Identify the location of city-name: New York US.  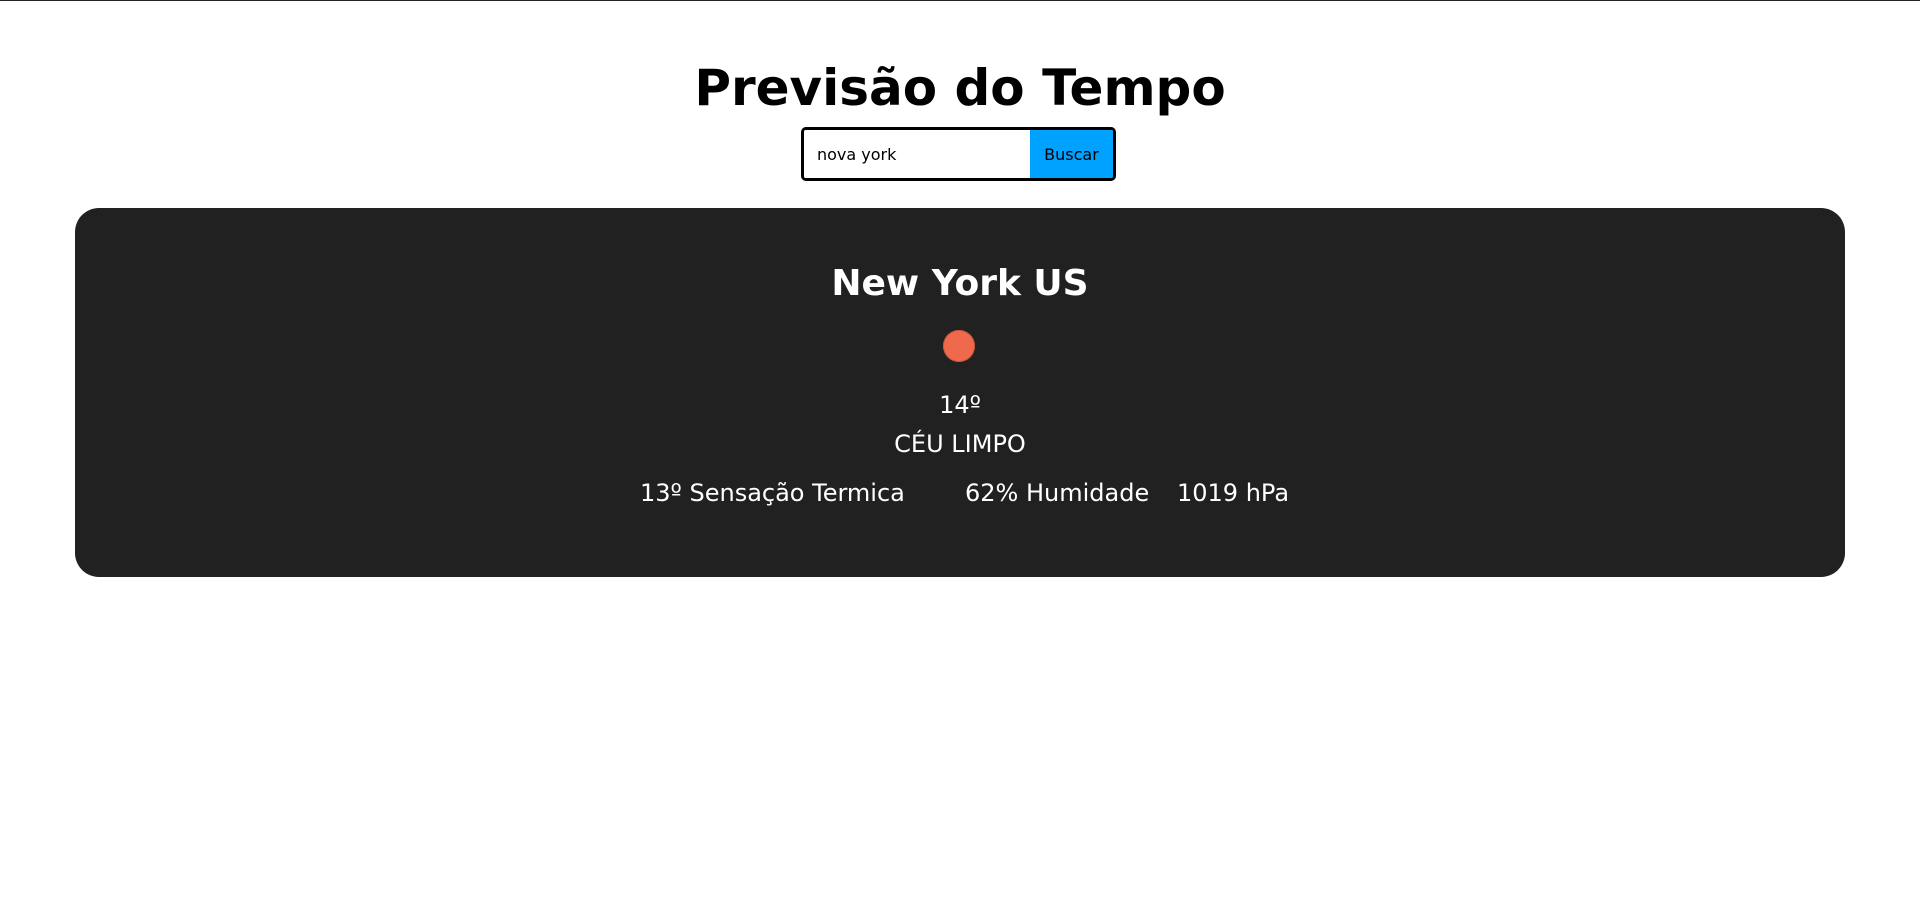
(960, 283).